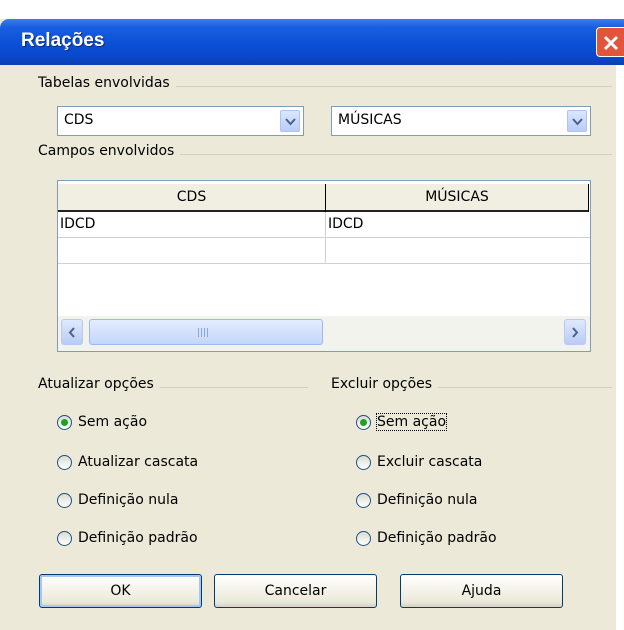  I want to click on tables-group-label: Tabelas envolvidas, so click(107, 83).